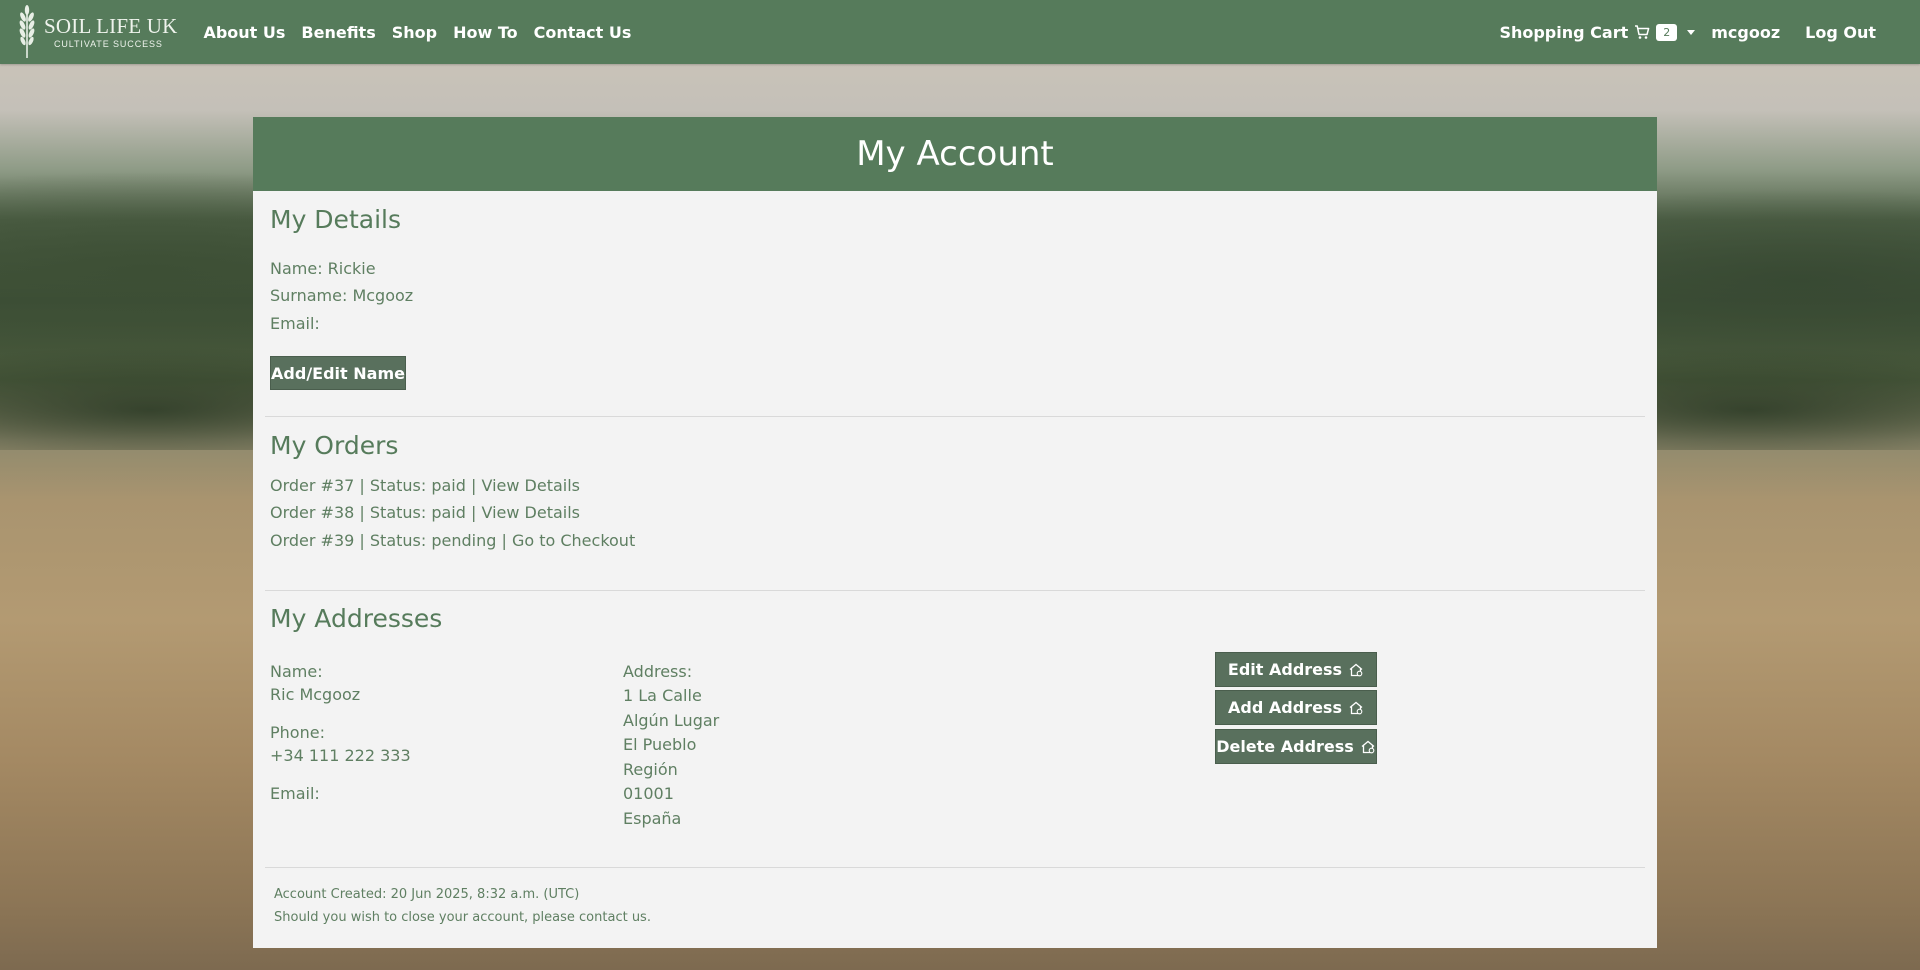 The width and height of the screenshot is (1920, 970). What do you see at coordinates (650, 769) in the screenshot?
I see `address-line: Región` at bounding box center [650, 769].